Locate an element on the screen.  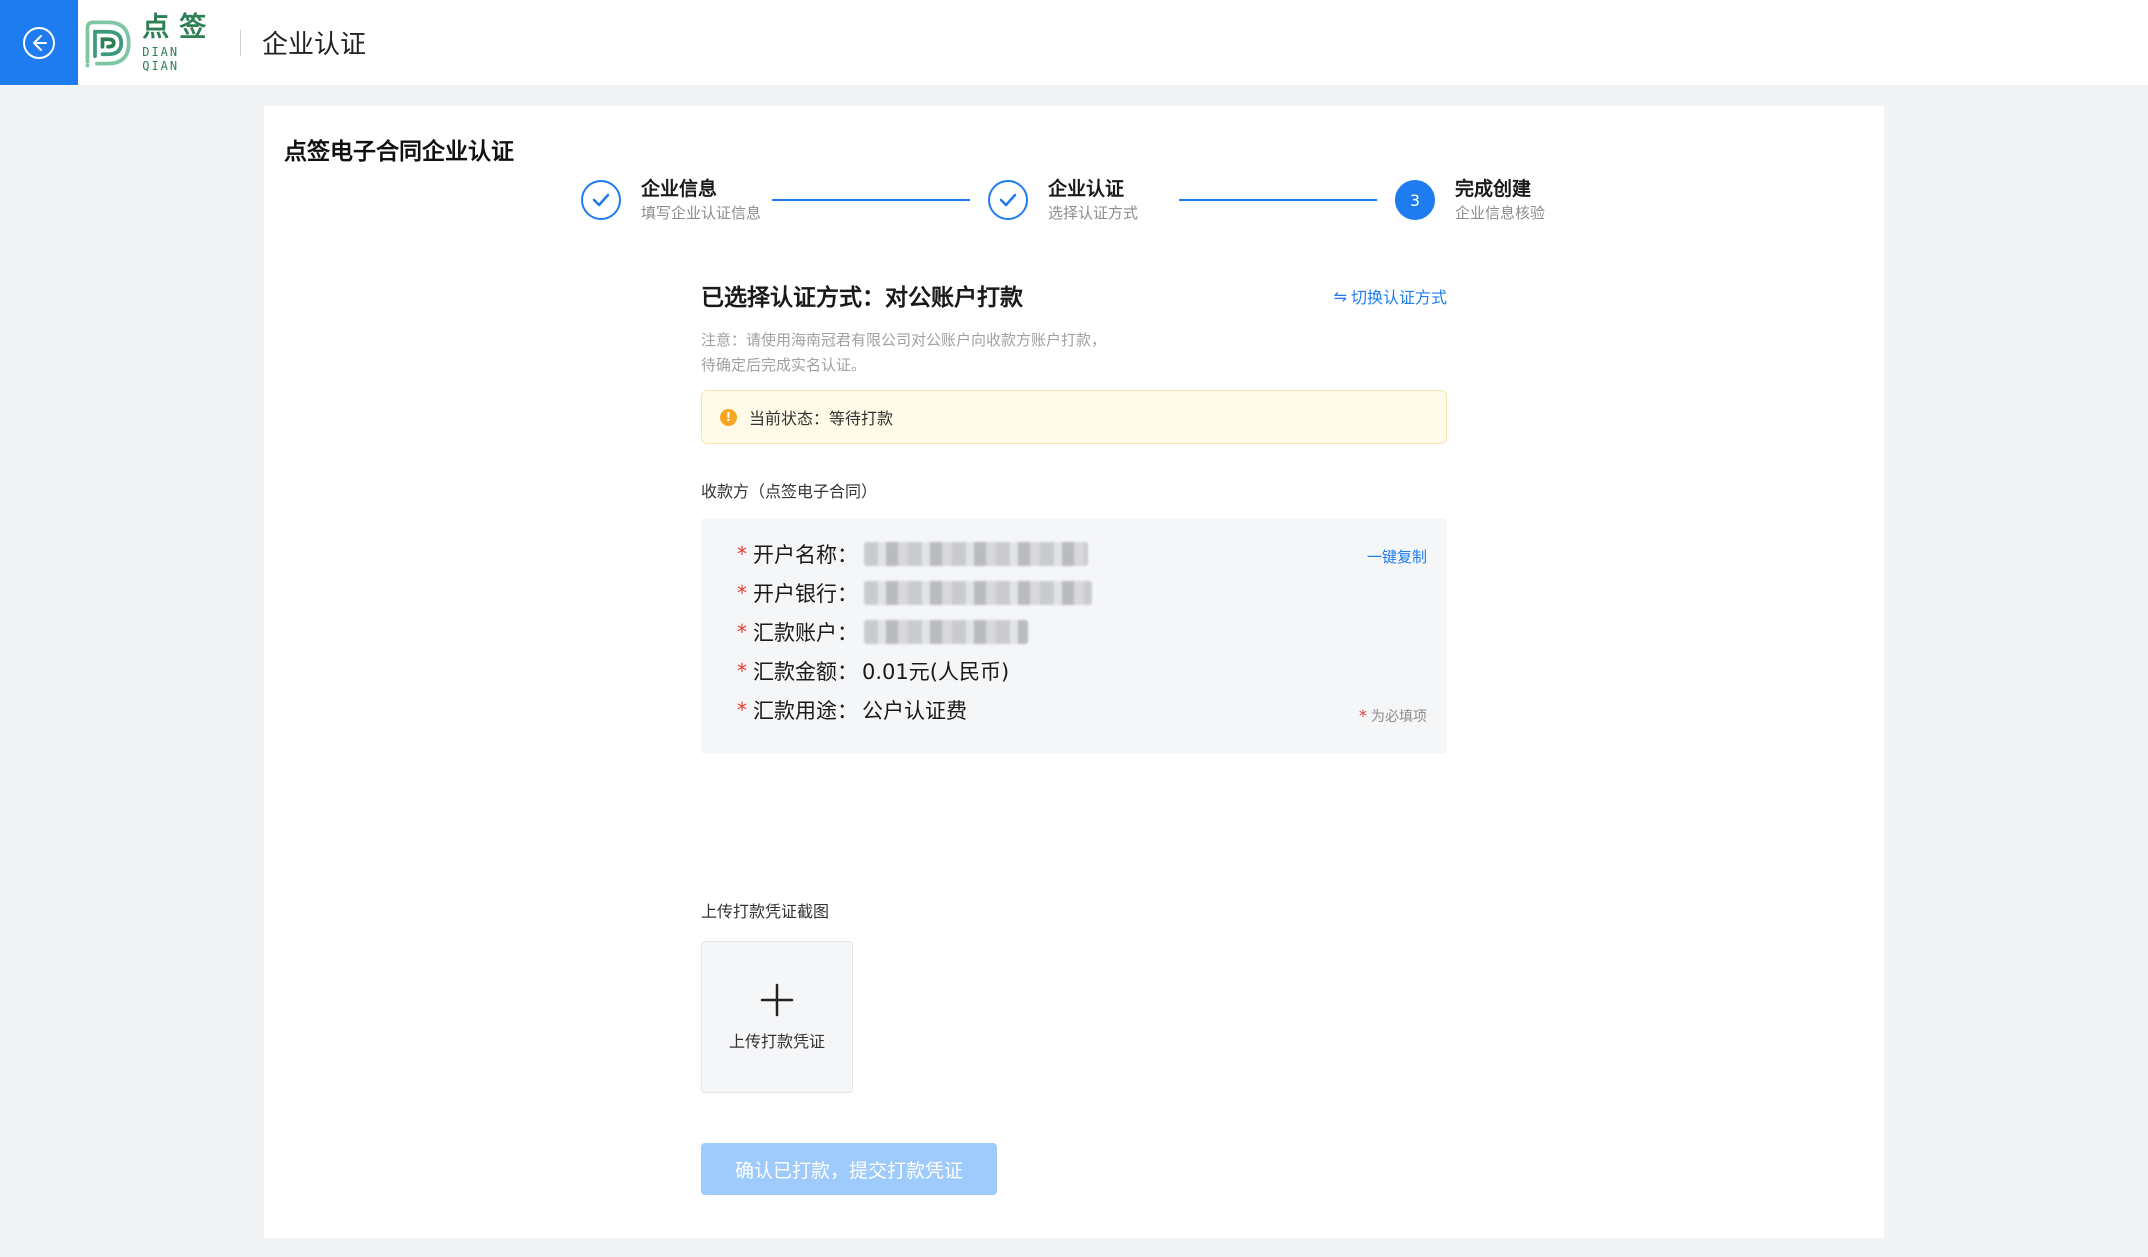
payee-row-amount: * 汇款金额： 0.01元(人民币) is located at coordinates (873, 671).